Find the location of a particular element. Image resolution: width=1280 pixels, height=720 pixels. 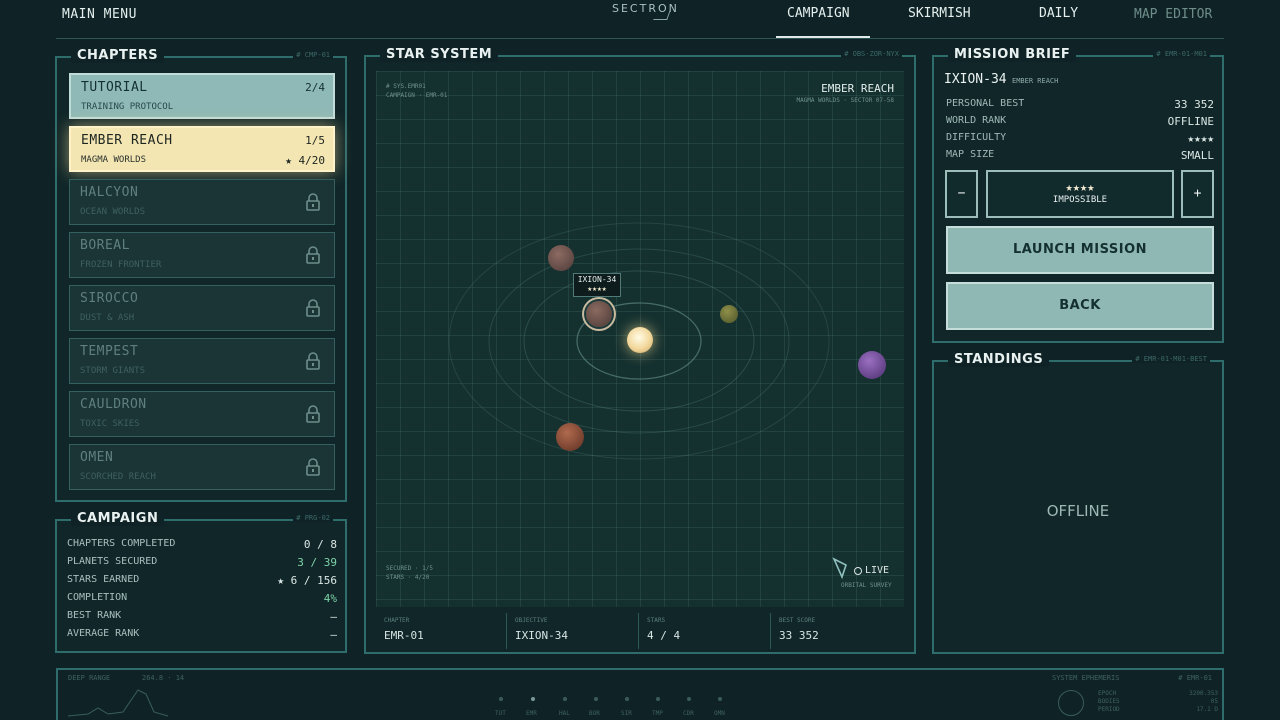

sun is located at coordinates (640, 340).